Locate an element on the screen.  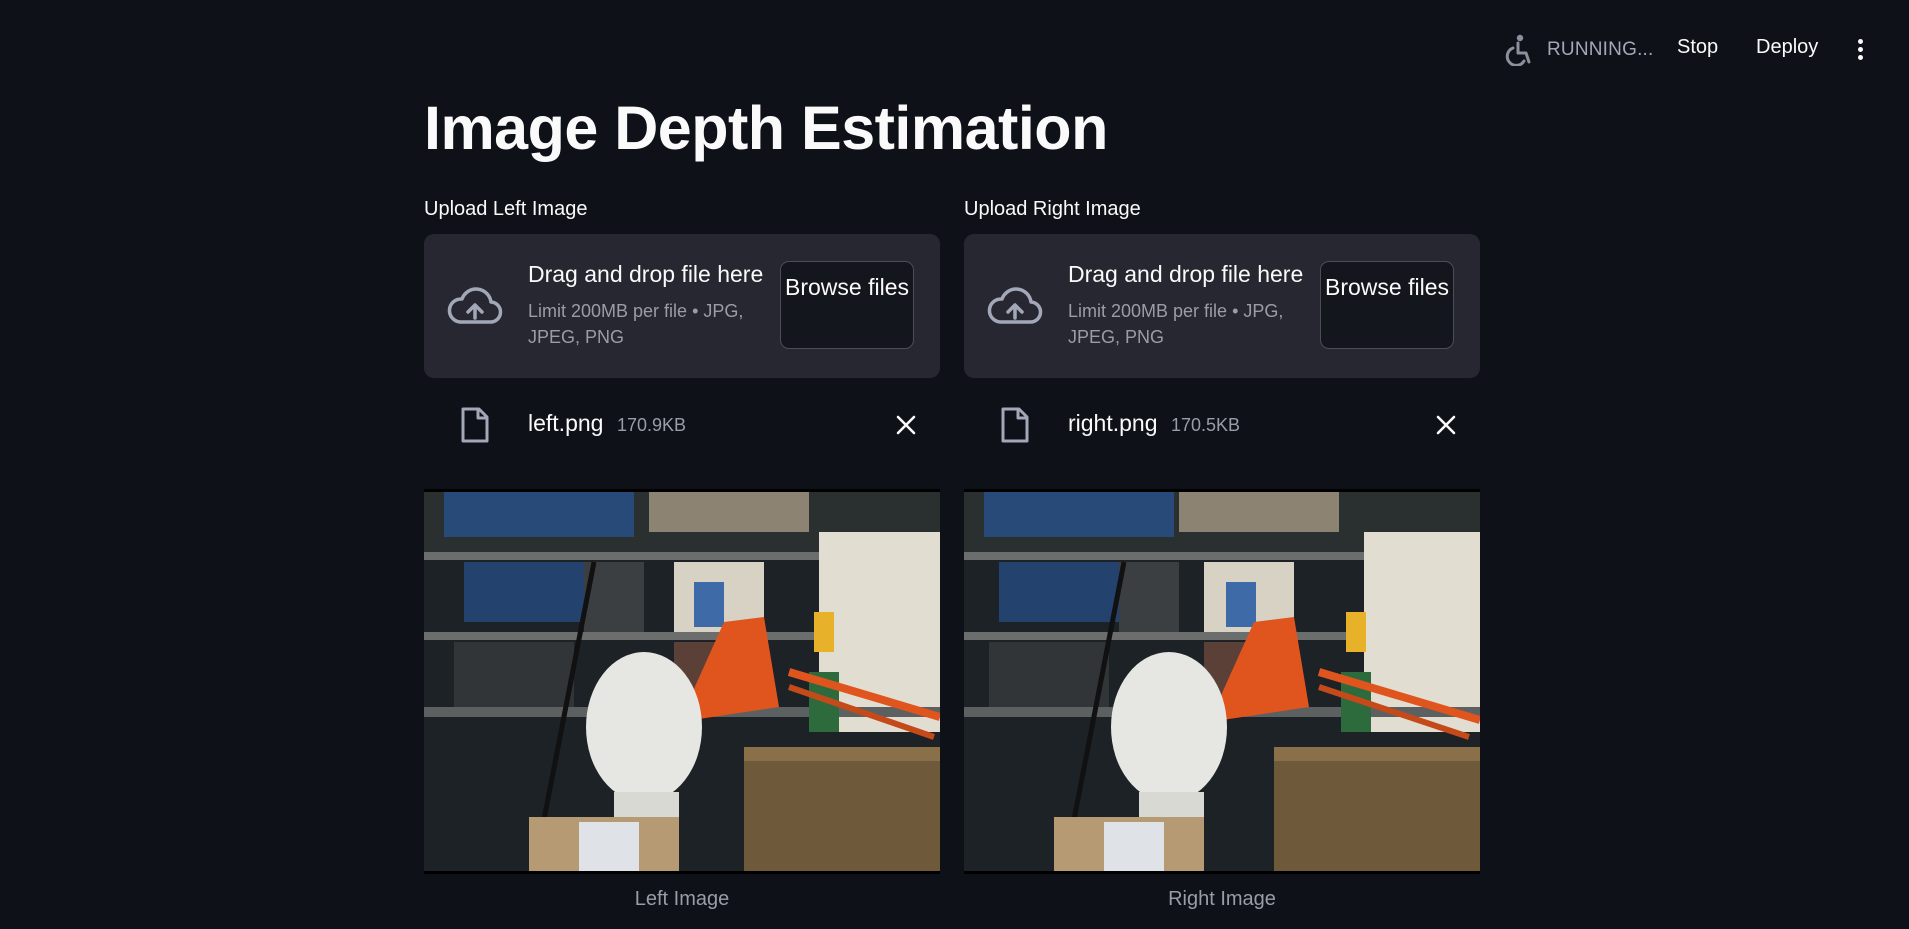
image-caption: Right Image is located at coordinates (1222, 899).